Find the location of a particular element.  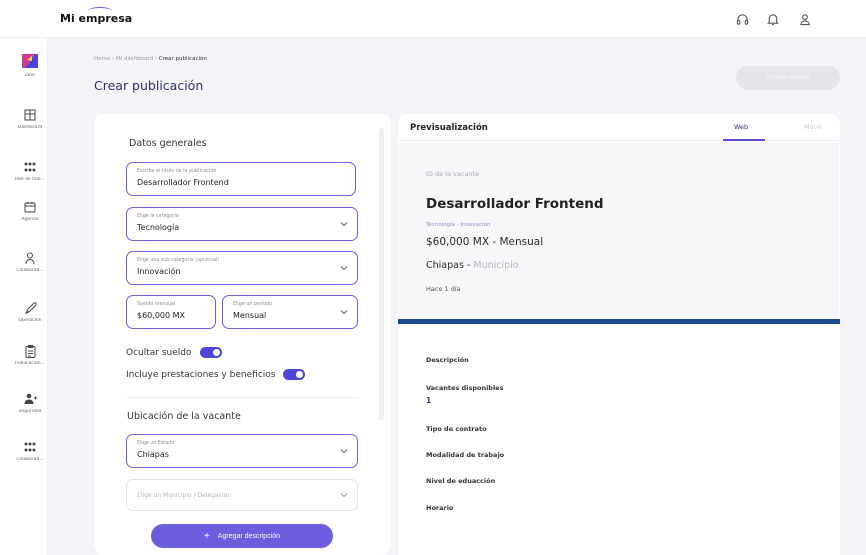

bell-icon is located at coordinates (773, 19).